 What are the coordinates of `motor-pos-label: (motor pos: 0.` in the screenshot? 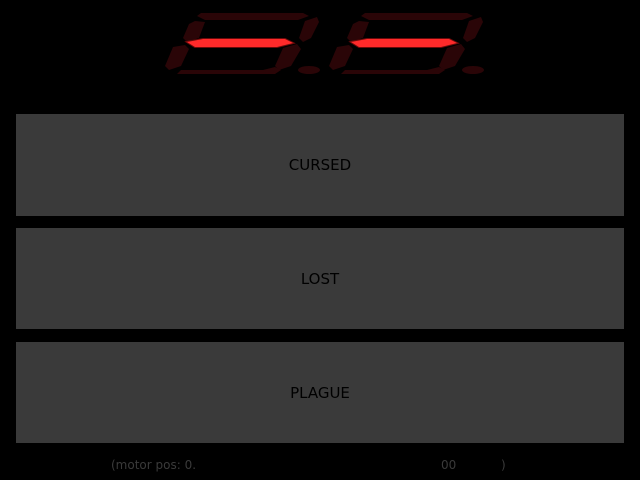 It's located at (154, 465).